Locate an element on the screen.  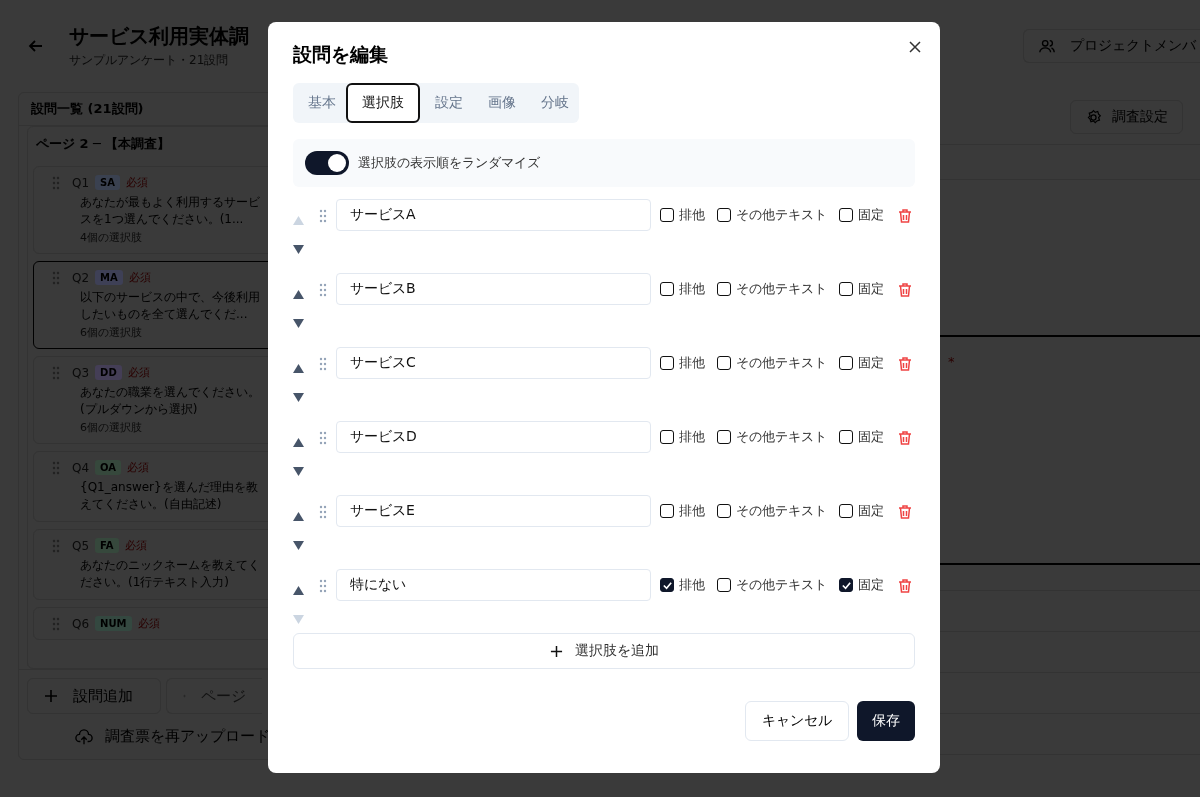
add-option-button: 選択肢を追加 is located at coordinates (604, 651).